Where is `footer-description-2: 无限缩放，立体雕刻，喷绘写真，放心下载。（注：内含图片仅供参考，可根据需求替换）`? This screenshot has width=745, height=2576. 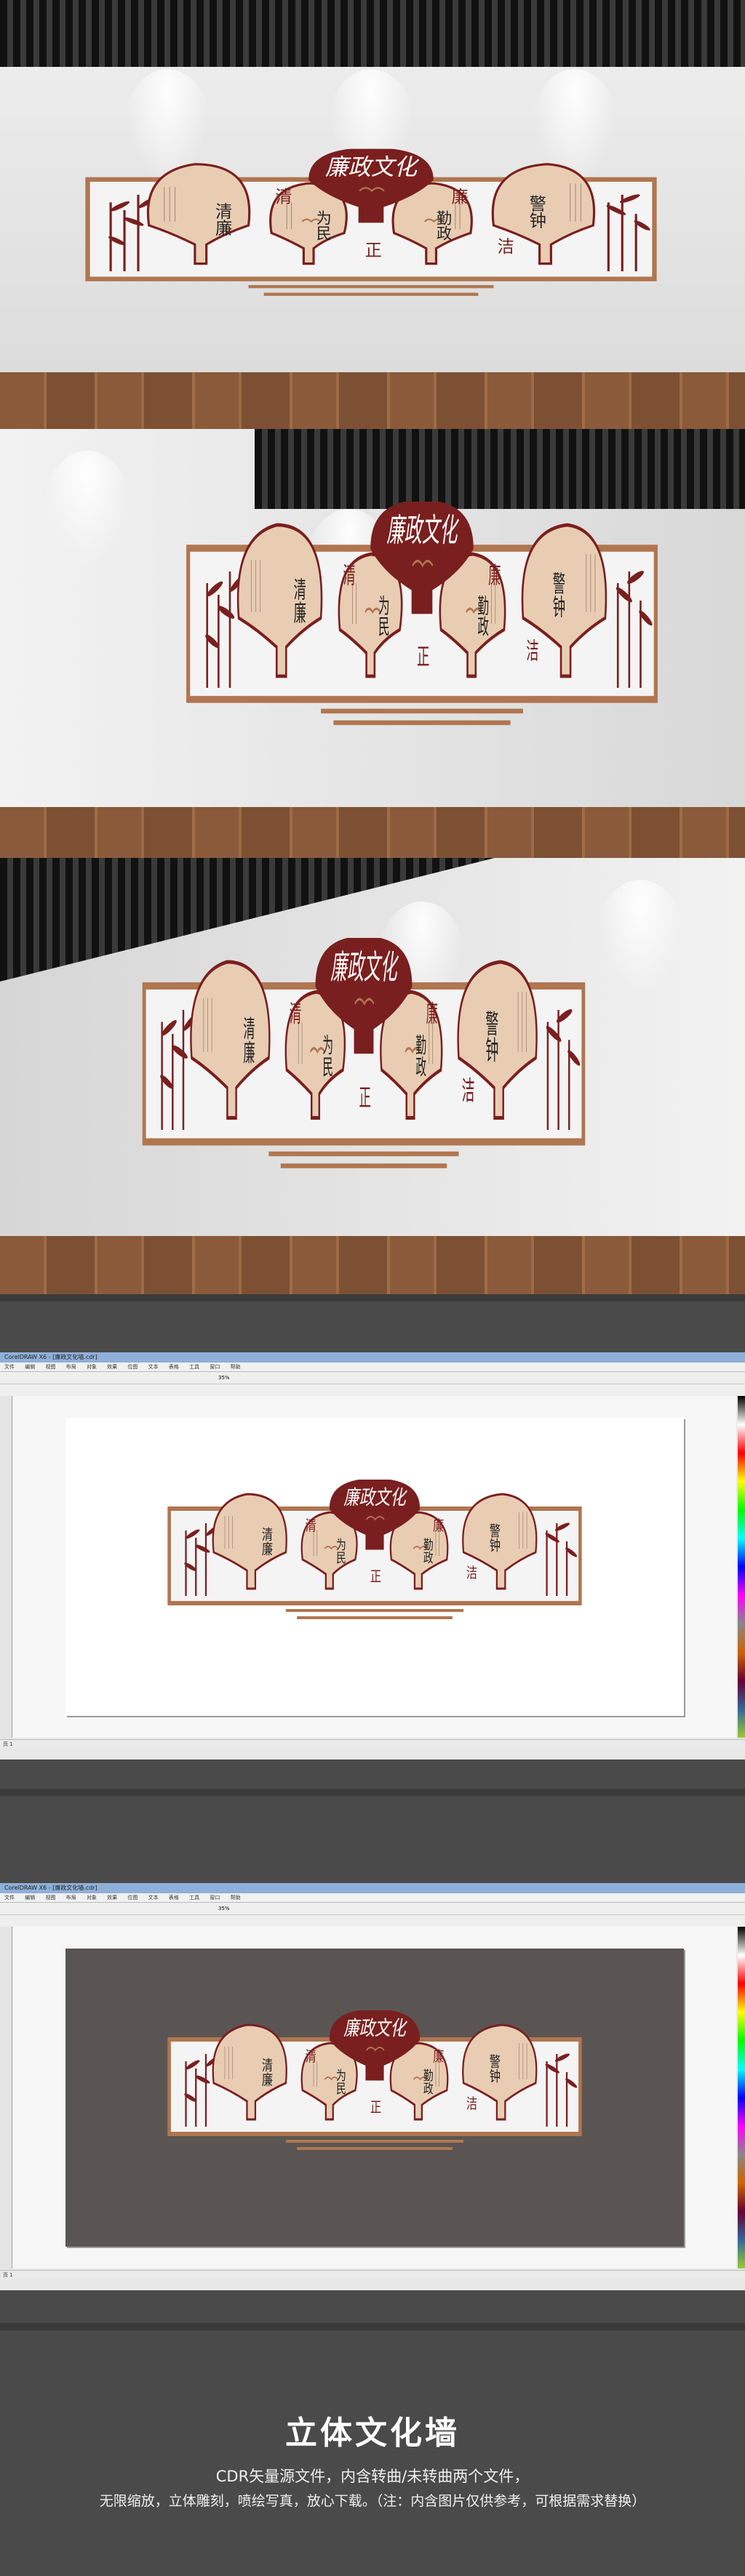
footer-description-2: 无限缩放，立体雕刻，喷绘写真，放心下载。（注：内含图片仅供参考，可根据需求替换） is located at coordinates (372, 2501).